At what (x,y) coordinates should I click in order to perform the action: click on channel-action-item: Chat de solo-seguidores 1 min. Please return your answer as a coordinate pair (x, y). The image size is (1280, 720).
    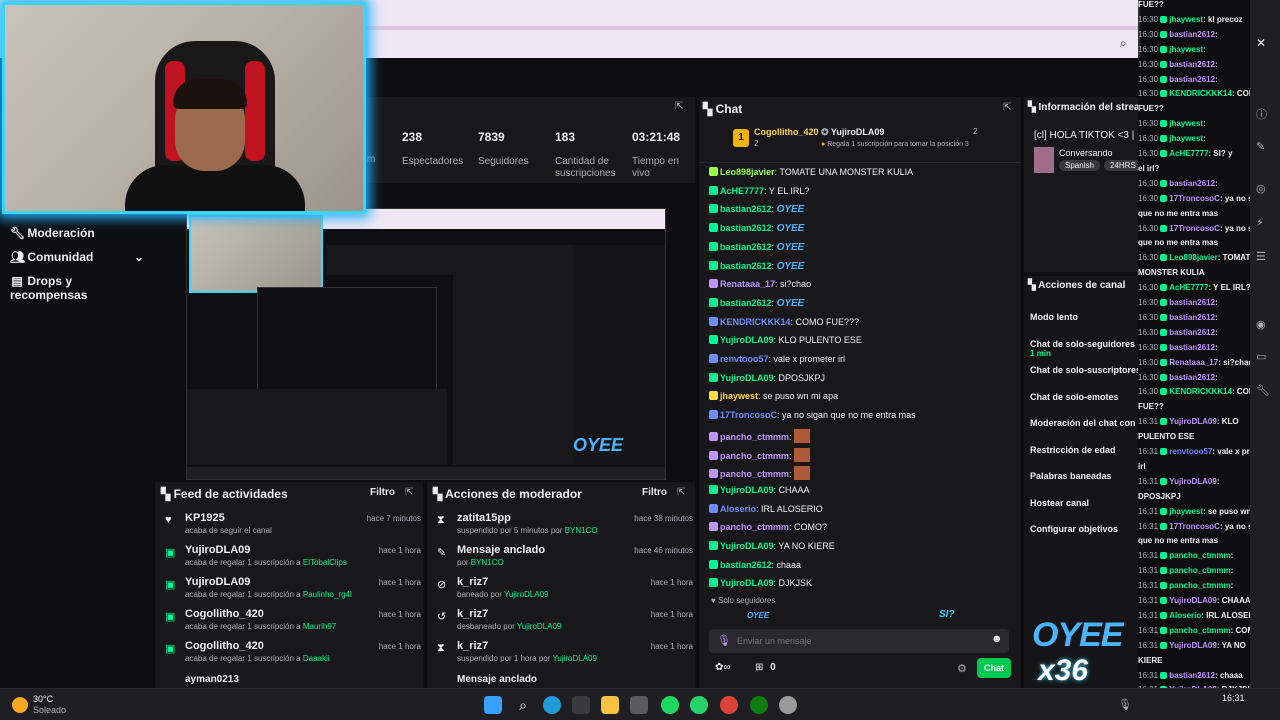
    Looking at the image, I should click on (1084, 348).